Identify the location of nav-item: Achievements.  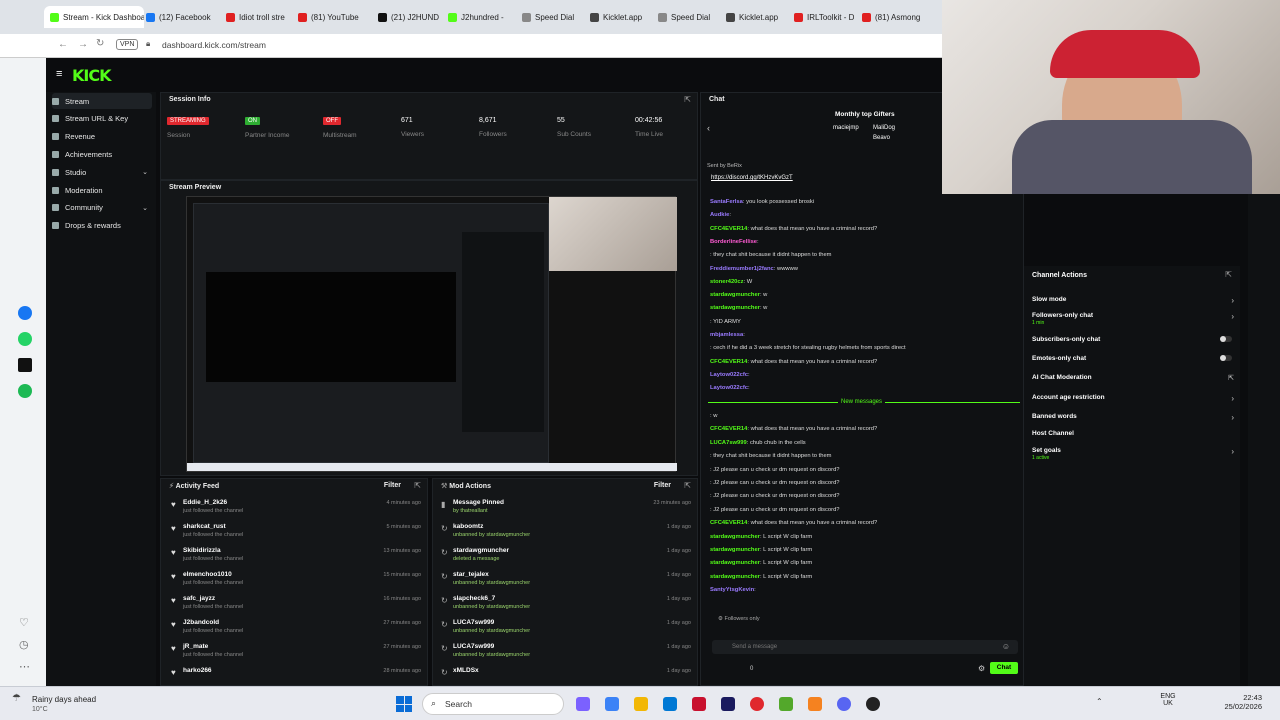
(102, 154).